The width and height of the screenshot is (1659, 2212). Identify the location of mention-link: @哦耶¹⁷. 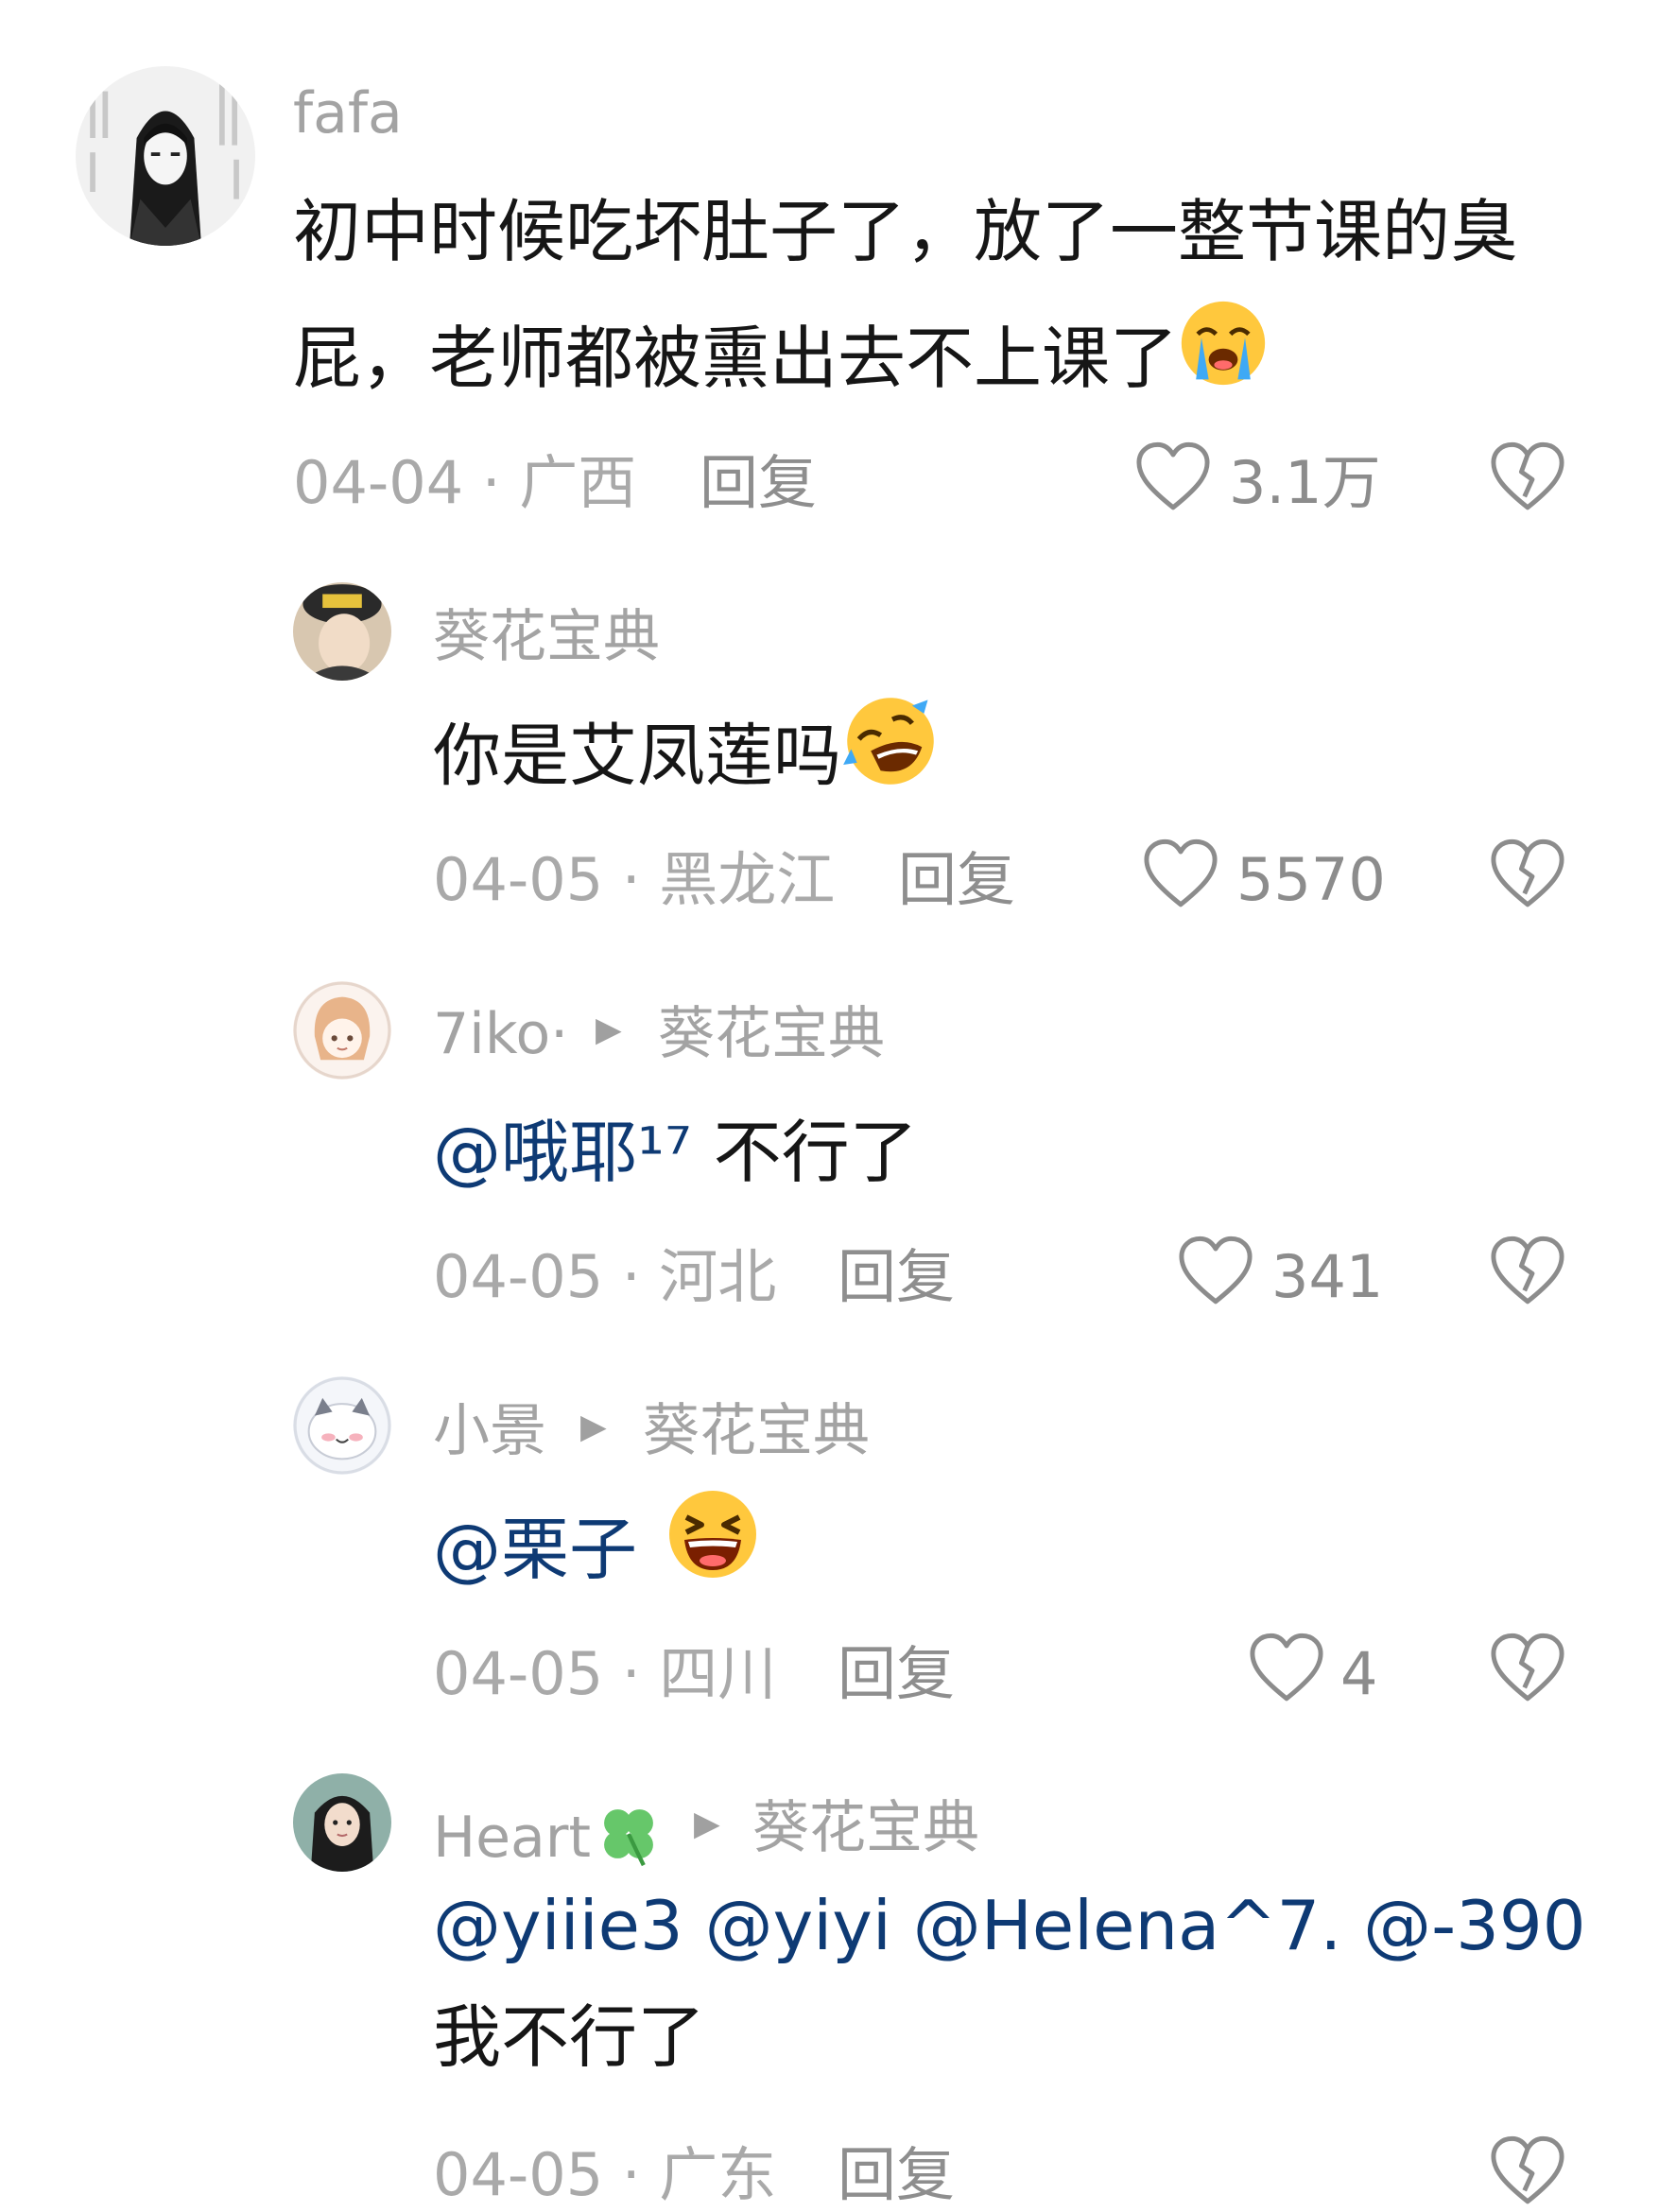
(562, 1152).